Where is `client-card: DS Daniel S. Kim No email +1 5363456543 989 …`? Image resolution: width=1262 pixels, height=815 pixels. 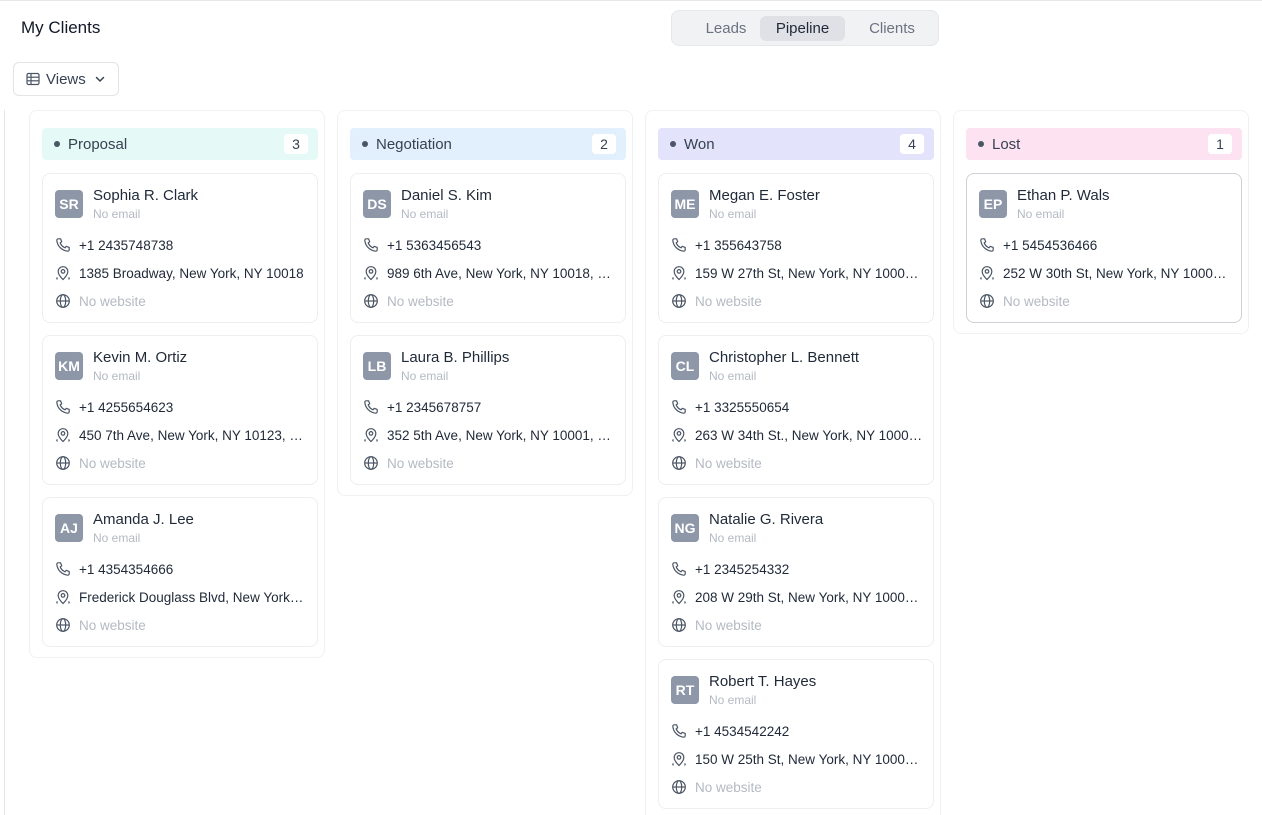 client-card: DS Daniel S. Kim No email +1 5363456543 989 … is located at coordinates (488, 248).